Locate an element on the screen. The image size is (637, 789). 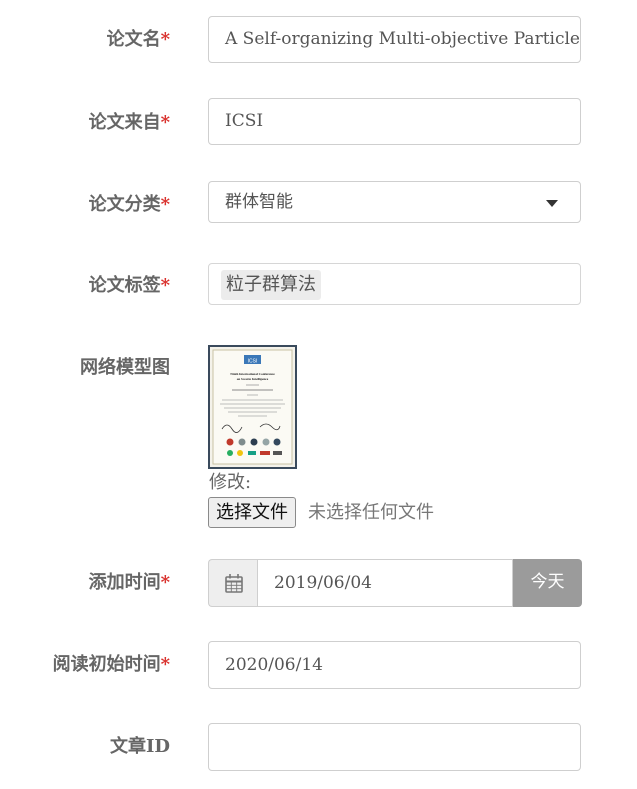
paper-category-selected: 群体智能 is located at coordinates (259, 202).